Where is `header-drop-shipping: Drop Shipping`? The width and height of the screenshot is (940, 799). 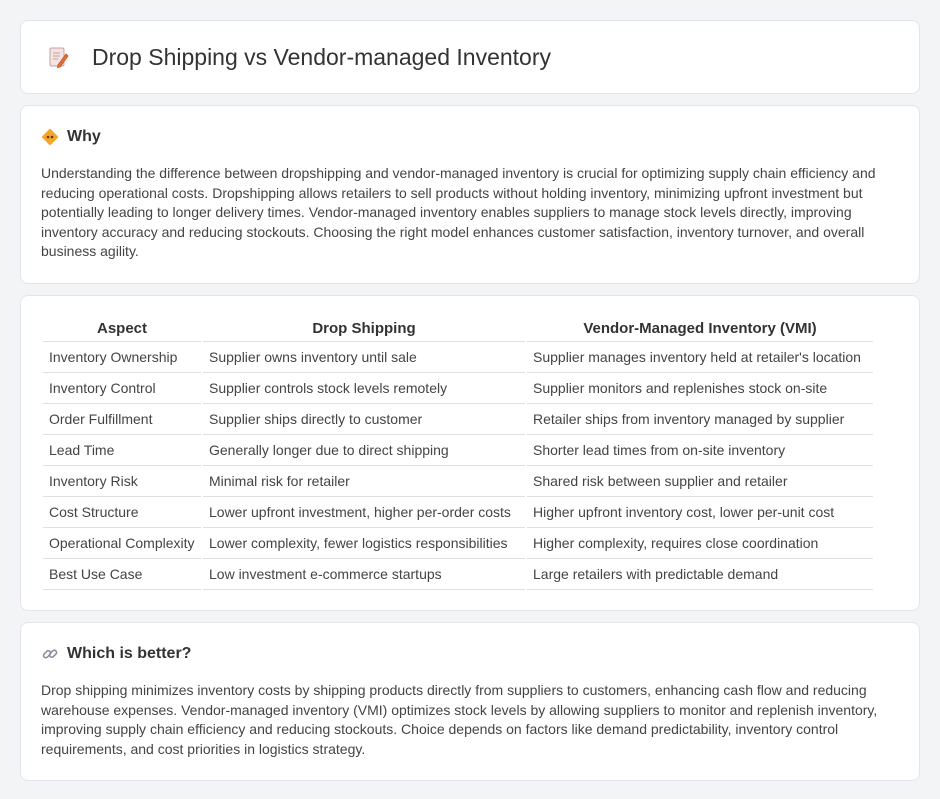 header-drop-shipping: Drop Shipping is located at coordinates (364, 330).